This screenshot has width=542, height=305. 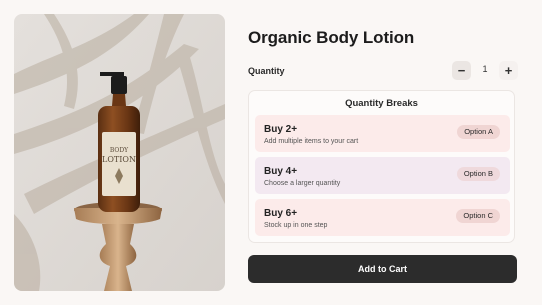 I want to click on quantity-break-row: Buy 6+ Stock up in one step Option C, so click(x=382, y=217).